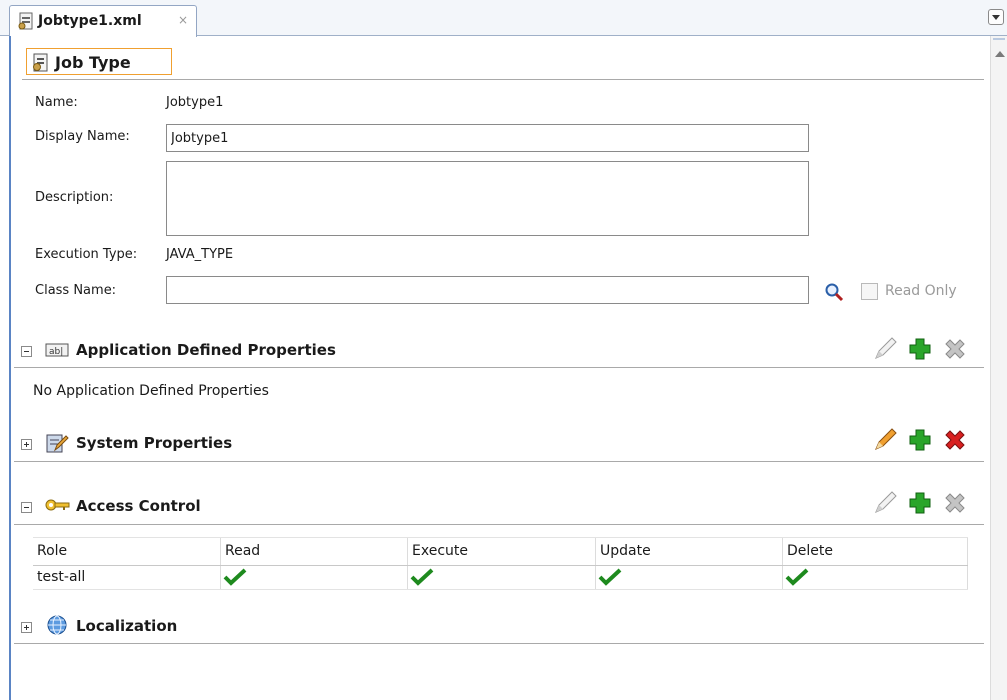 The image size is (1007, 700). Describe the element at coordinates (58, 507) in the screenshot. I see `key-icon` at that location.